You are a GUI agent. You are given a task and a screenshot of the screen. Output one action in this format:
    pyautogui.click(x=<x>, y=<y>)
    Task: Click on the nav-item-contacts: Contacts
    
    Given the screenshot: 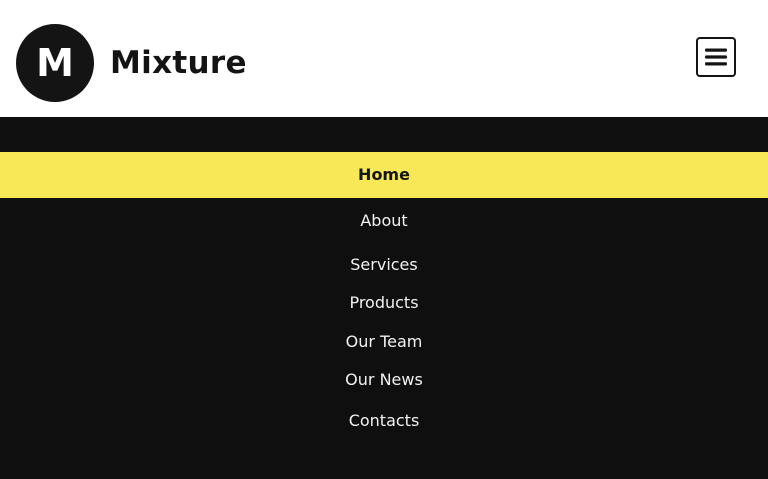 What is the action you would take?
    pyautogui.click(x=384, y=421)
    